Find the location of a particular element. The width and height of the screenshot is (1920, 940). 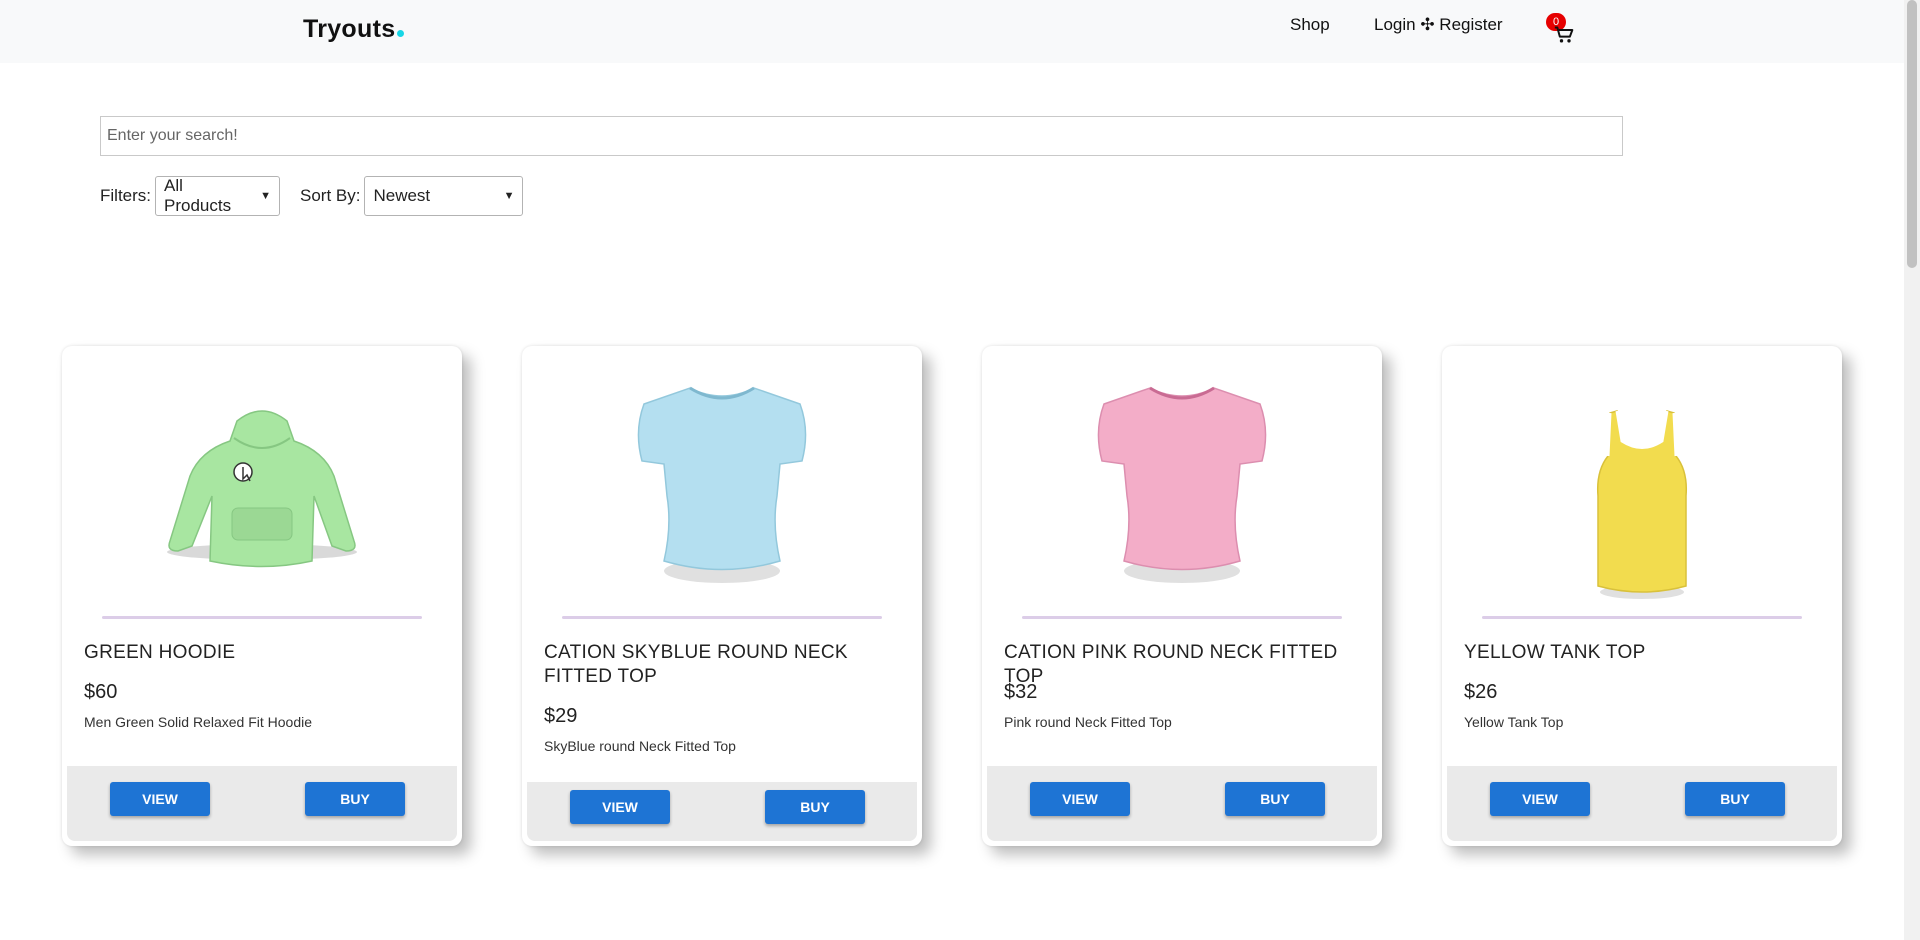

product-title: CATION SKYBLUE ROUND NECK FITTED TOP is located at coordinates (696, 664).